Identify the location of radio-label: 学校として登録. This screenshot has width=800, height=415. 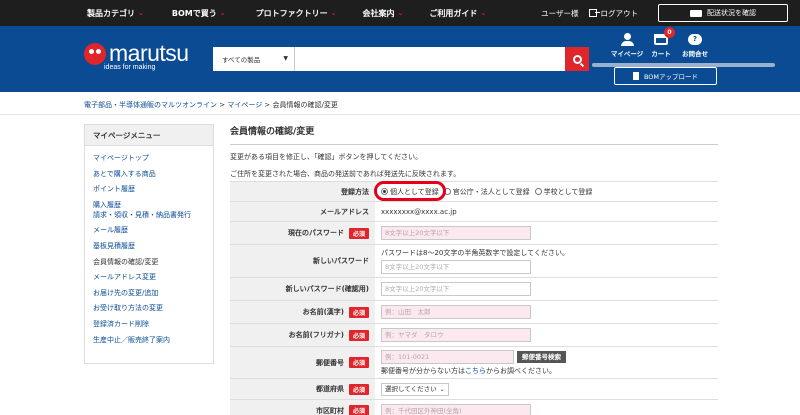
(568, 191).